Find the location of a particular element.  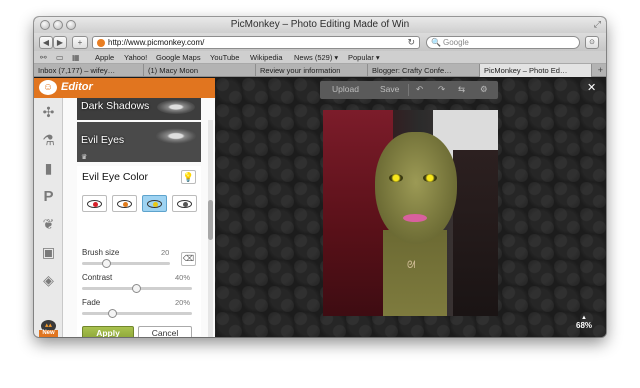

textures-icon: ◈ is located at coordinates (48, 280).